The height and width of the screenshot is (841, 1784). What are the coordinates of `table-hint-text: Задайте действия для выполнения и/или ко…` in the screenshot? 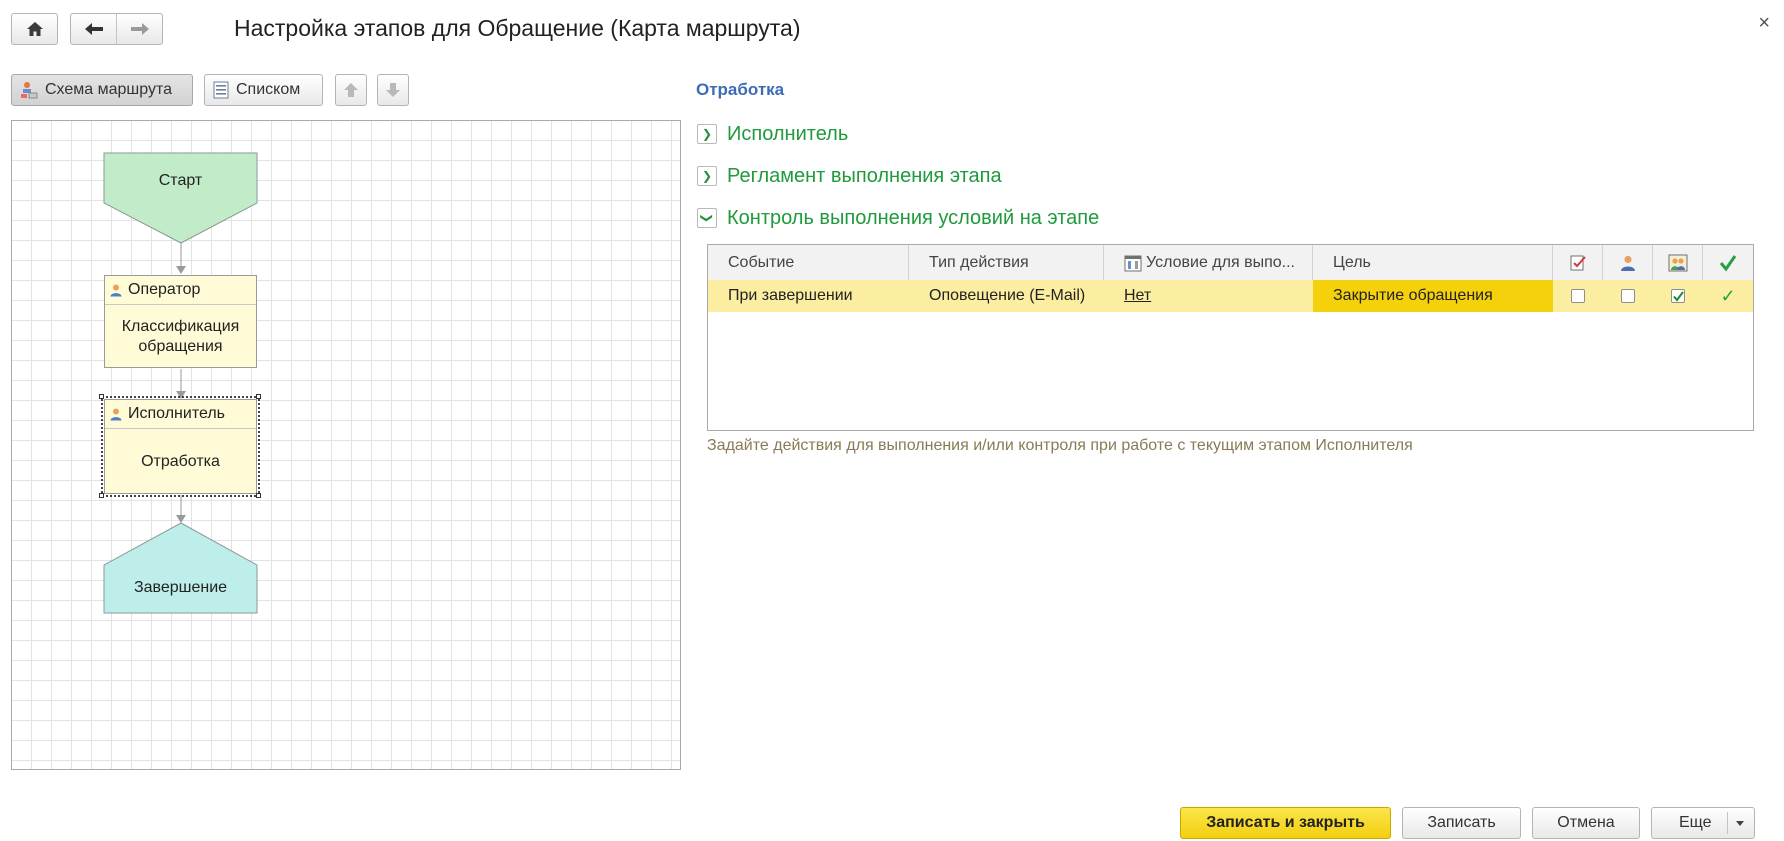 It's located at (1060, 445).